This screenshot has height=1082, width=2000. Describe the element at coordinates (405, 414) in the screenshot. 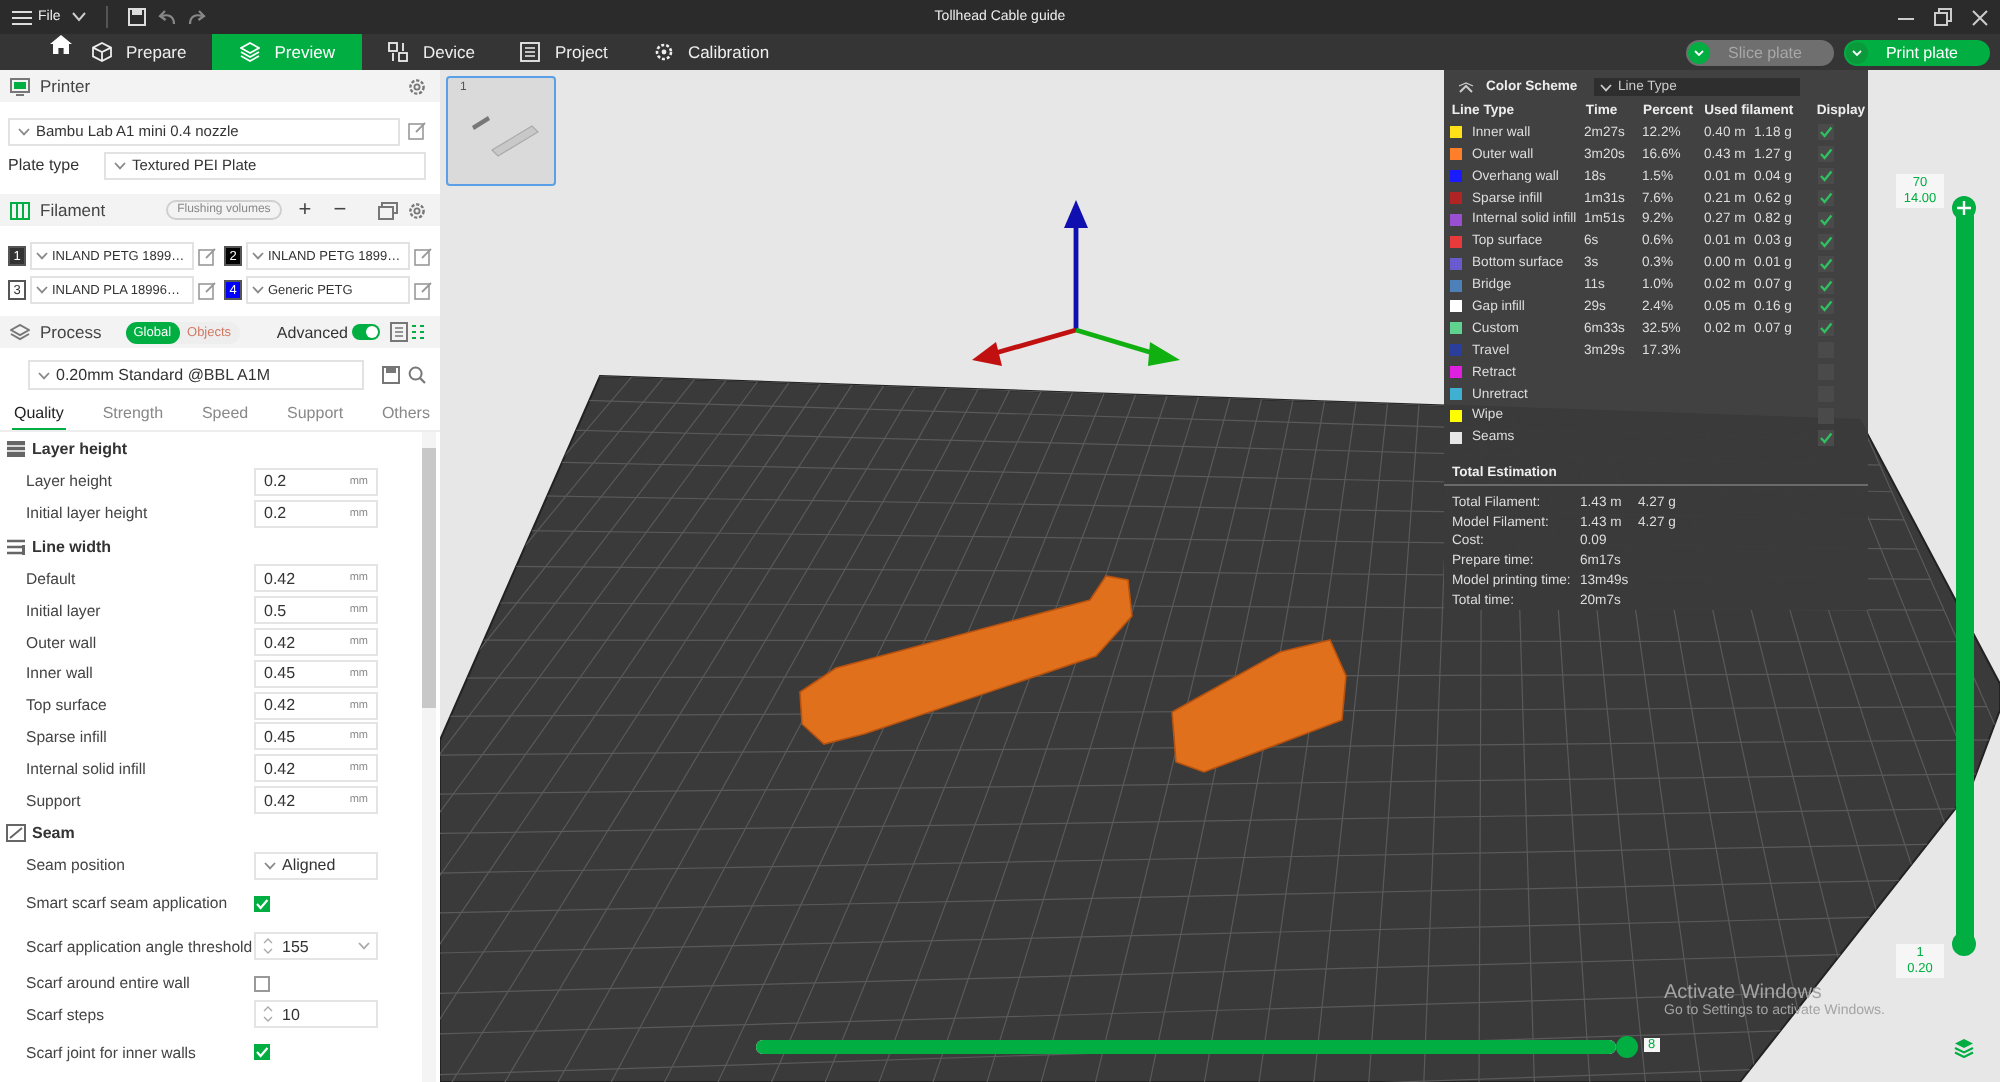

I see `settings-tab: Others` at that location.